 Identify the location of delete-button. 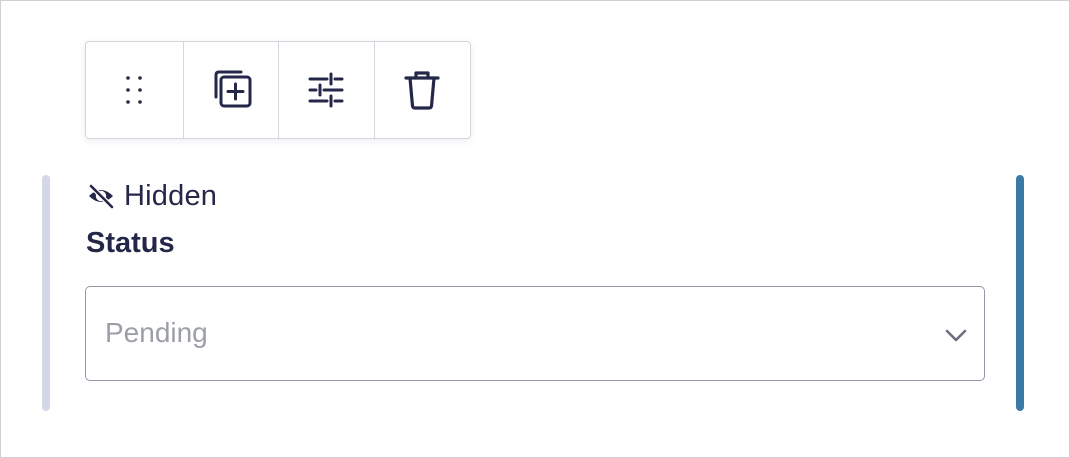
(423, 90).